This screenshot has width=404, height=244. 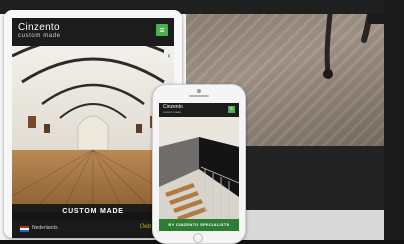 What do you see at coordinates (45, 228) in the screenshot?
I see `language-selector: Nederlands` at bounding box center [45, 228].